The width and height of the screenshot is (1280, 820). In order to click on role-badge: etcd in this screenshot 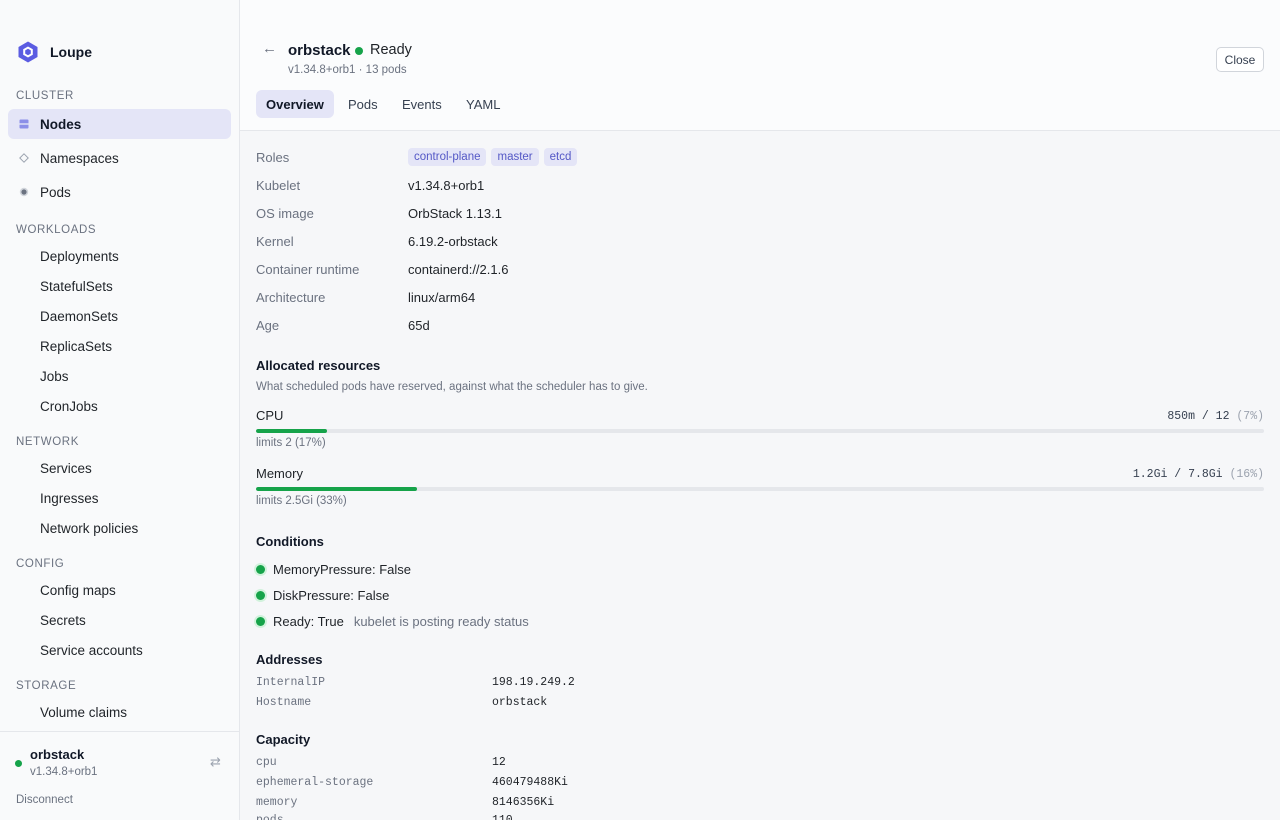, I will do `click(560, 157)`.